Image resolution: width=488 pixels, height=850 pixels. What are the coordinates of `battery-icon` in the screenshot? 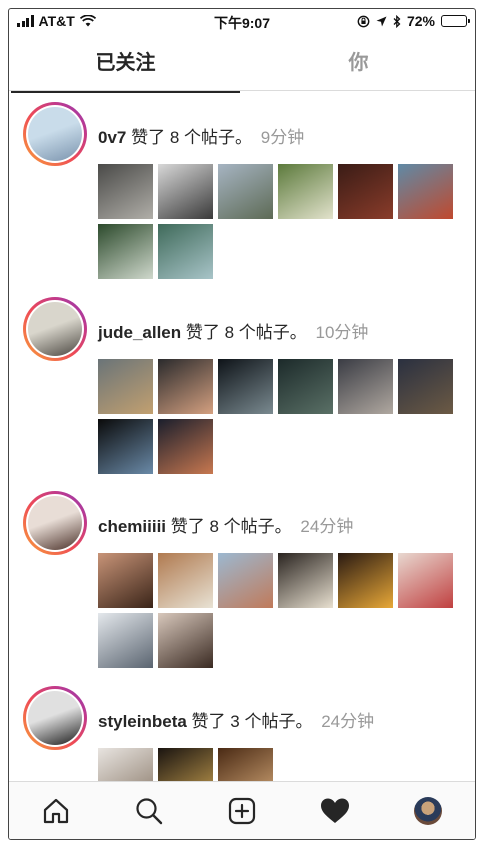 It's located at (455, 21).